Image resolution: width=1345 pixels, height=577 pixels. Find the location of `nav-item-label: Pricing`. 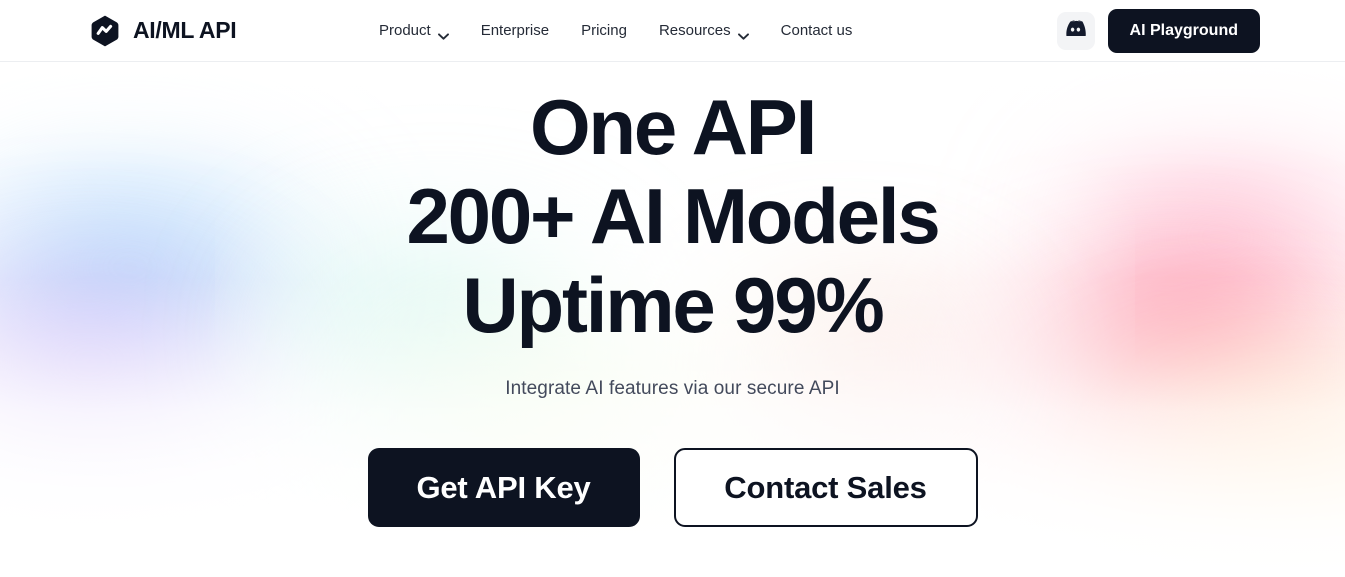

nav-item-label: Pricing is located at coordinates (604, 30).